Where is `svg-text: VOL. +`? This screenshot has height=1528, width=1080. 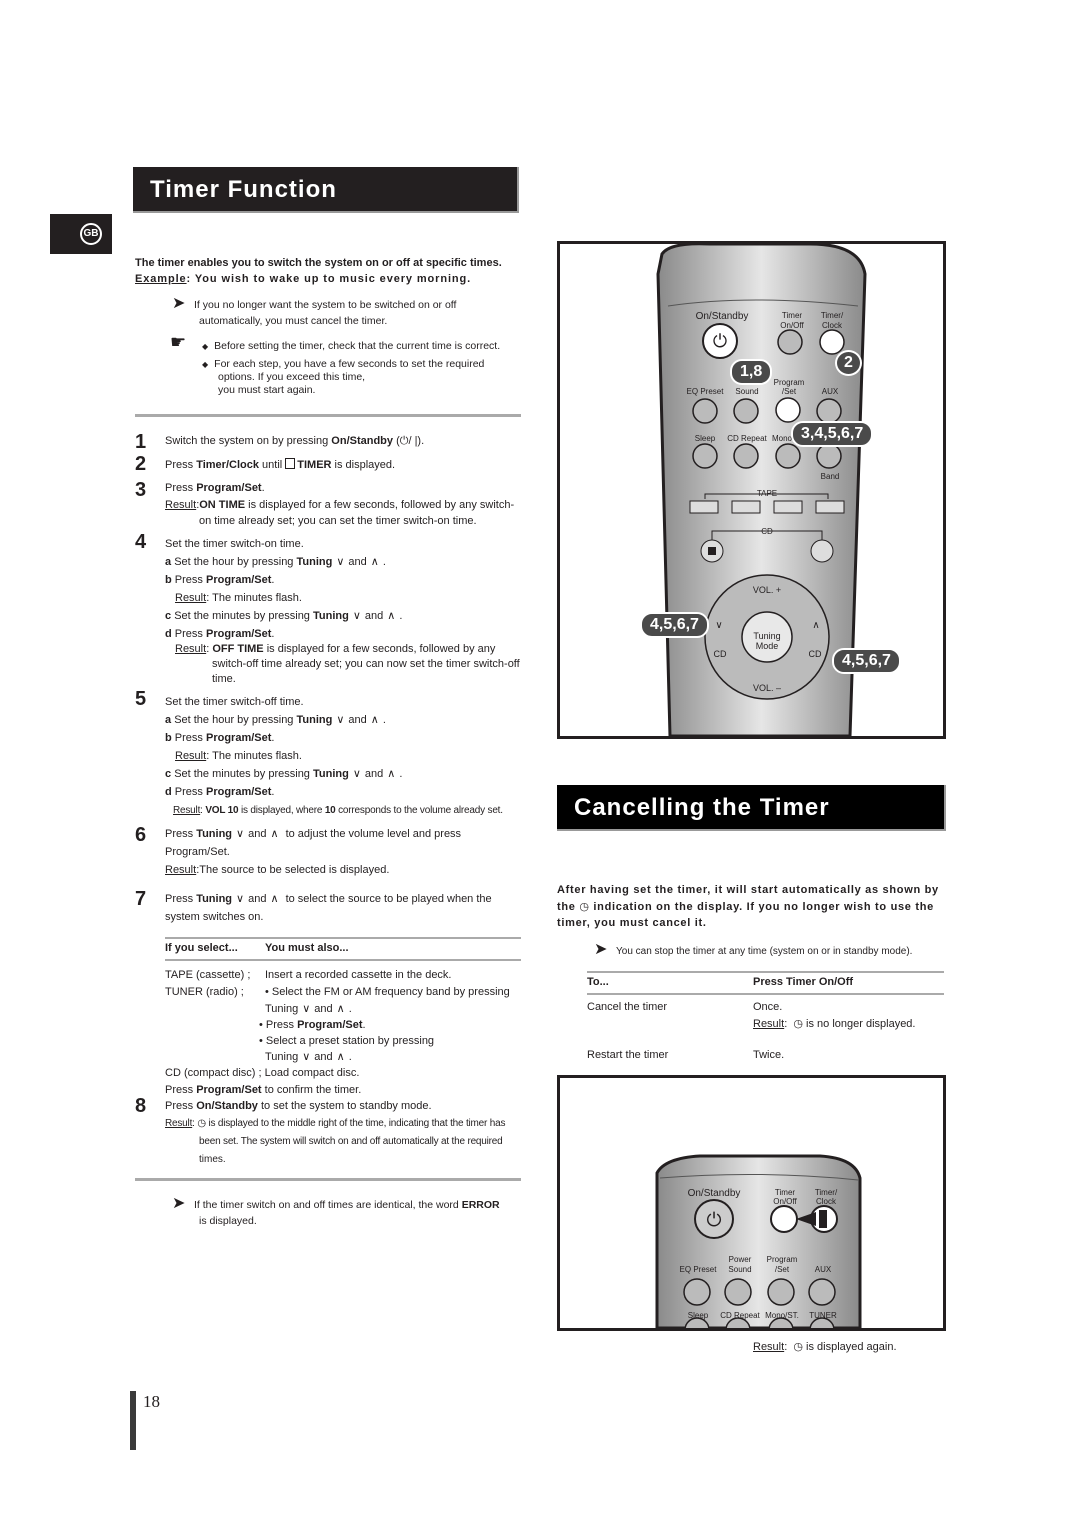 svg-text: VOL. + is located at coordinates (767, 590).